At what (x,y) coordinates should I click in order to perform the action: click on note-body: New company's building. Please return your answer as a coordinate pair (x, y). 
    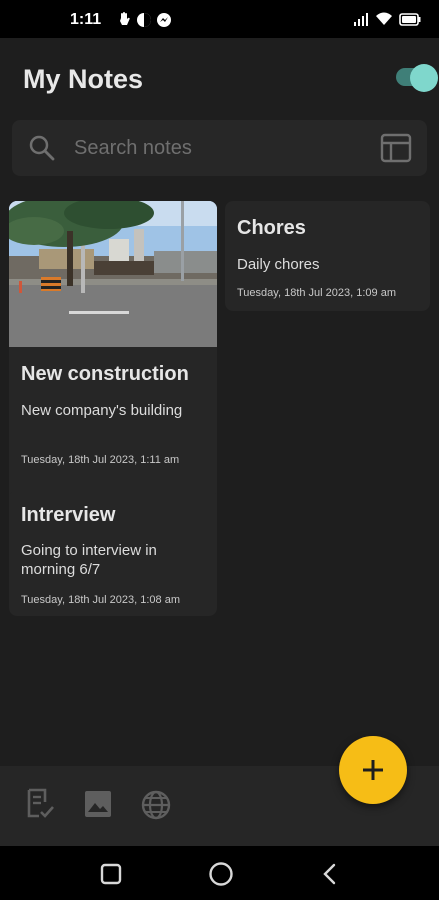
    Looking at the image, I should click on (102, 410).